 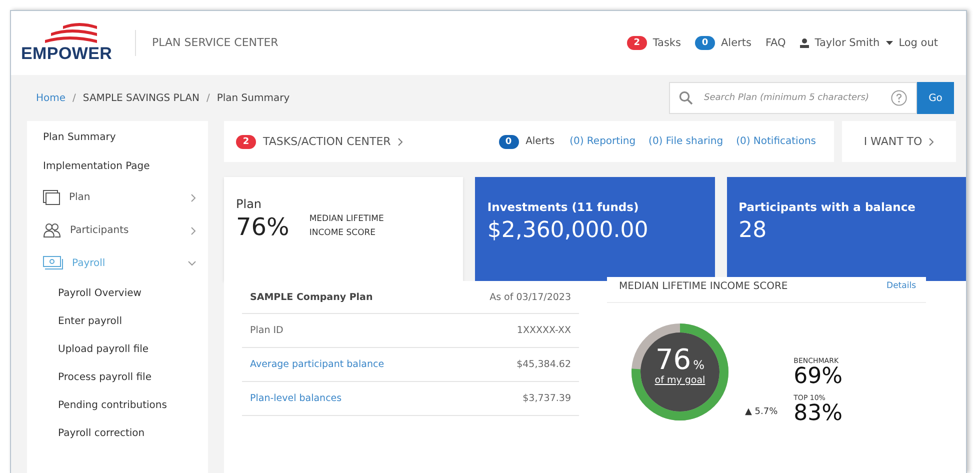 What do you see at coordinates (546, 398) in the screenshot?
I see `row-value: $3,737.39` at bounding box center [546, 398].